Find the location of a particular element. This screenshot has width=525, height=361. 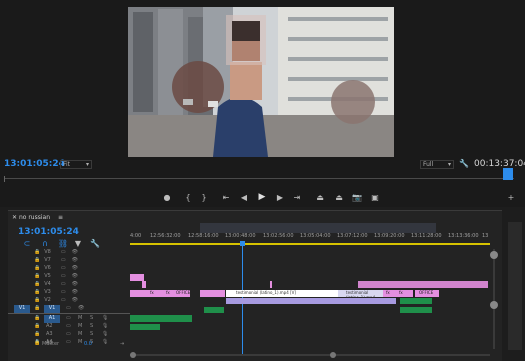

wrench-icon: 🔧 is located at coordinates (464, 163).